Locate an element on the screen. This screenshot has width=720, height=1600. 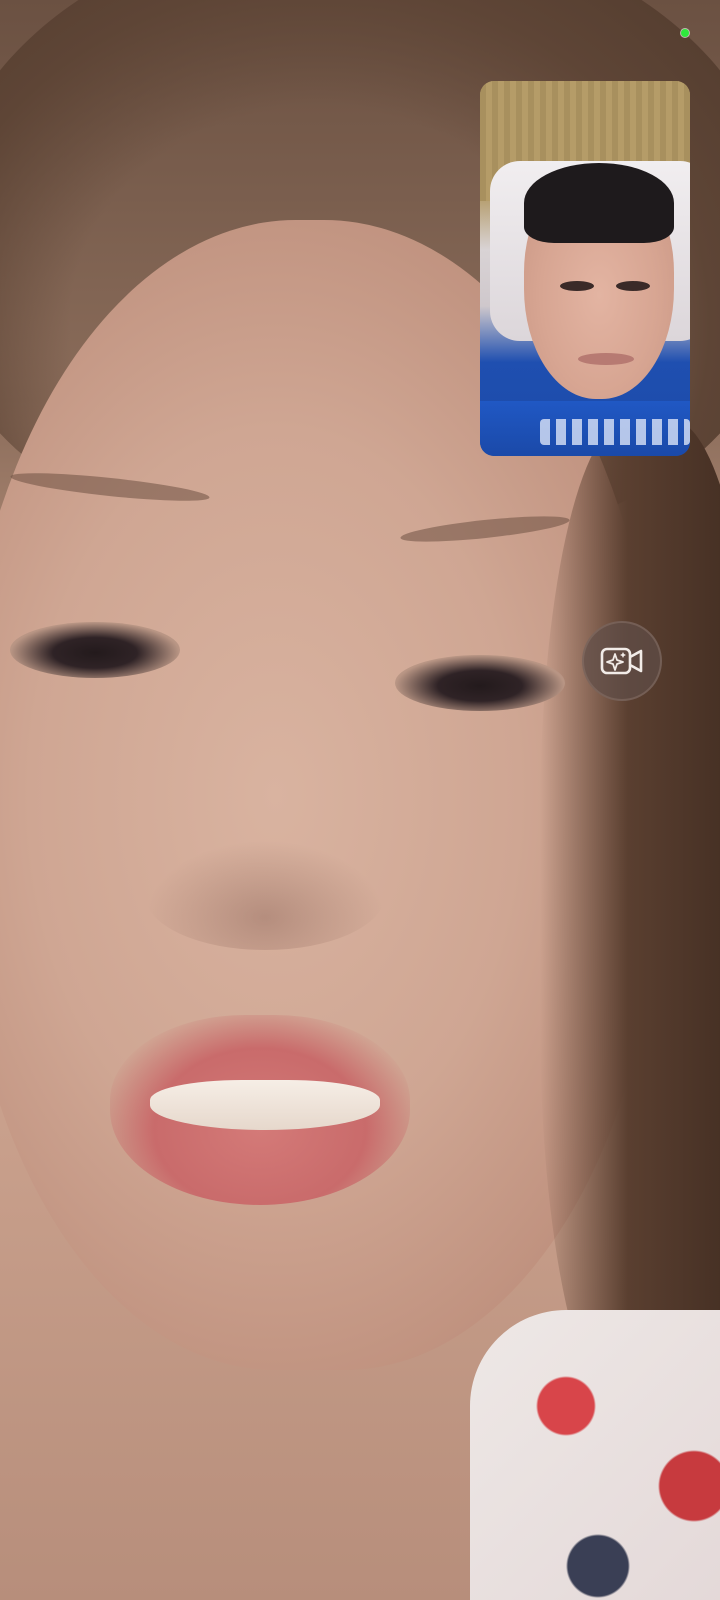
video-sparkle-icon is located at coordinates (621, 661).